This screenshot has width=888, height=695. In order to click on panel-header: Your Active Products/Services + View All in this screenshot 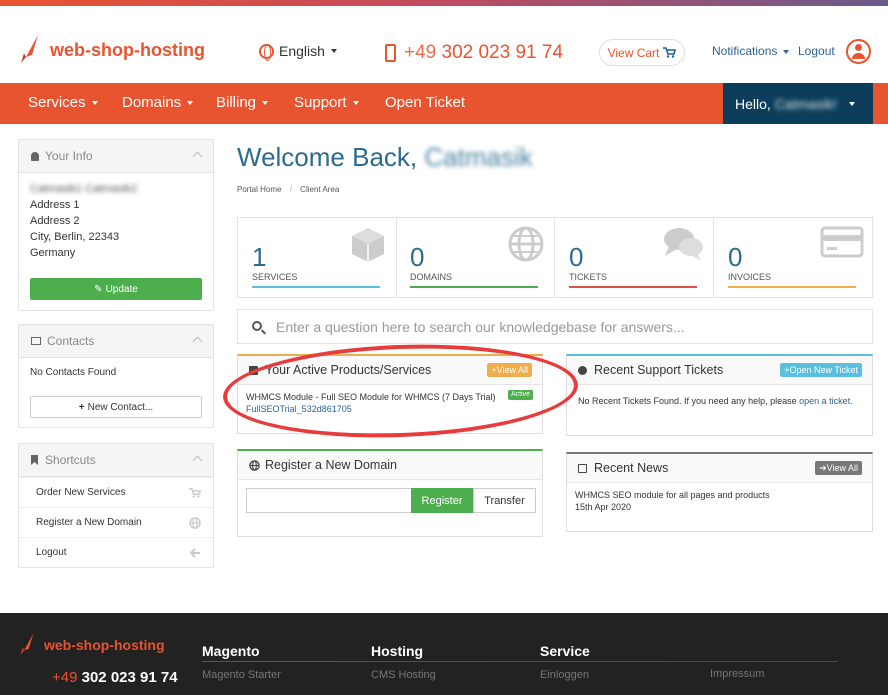, I will do `click(390, 370)`.